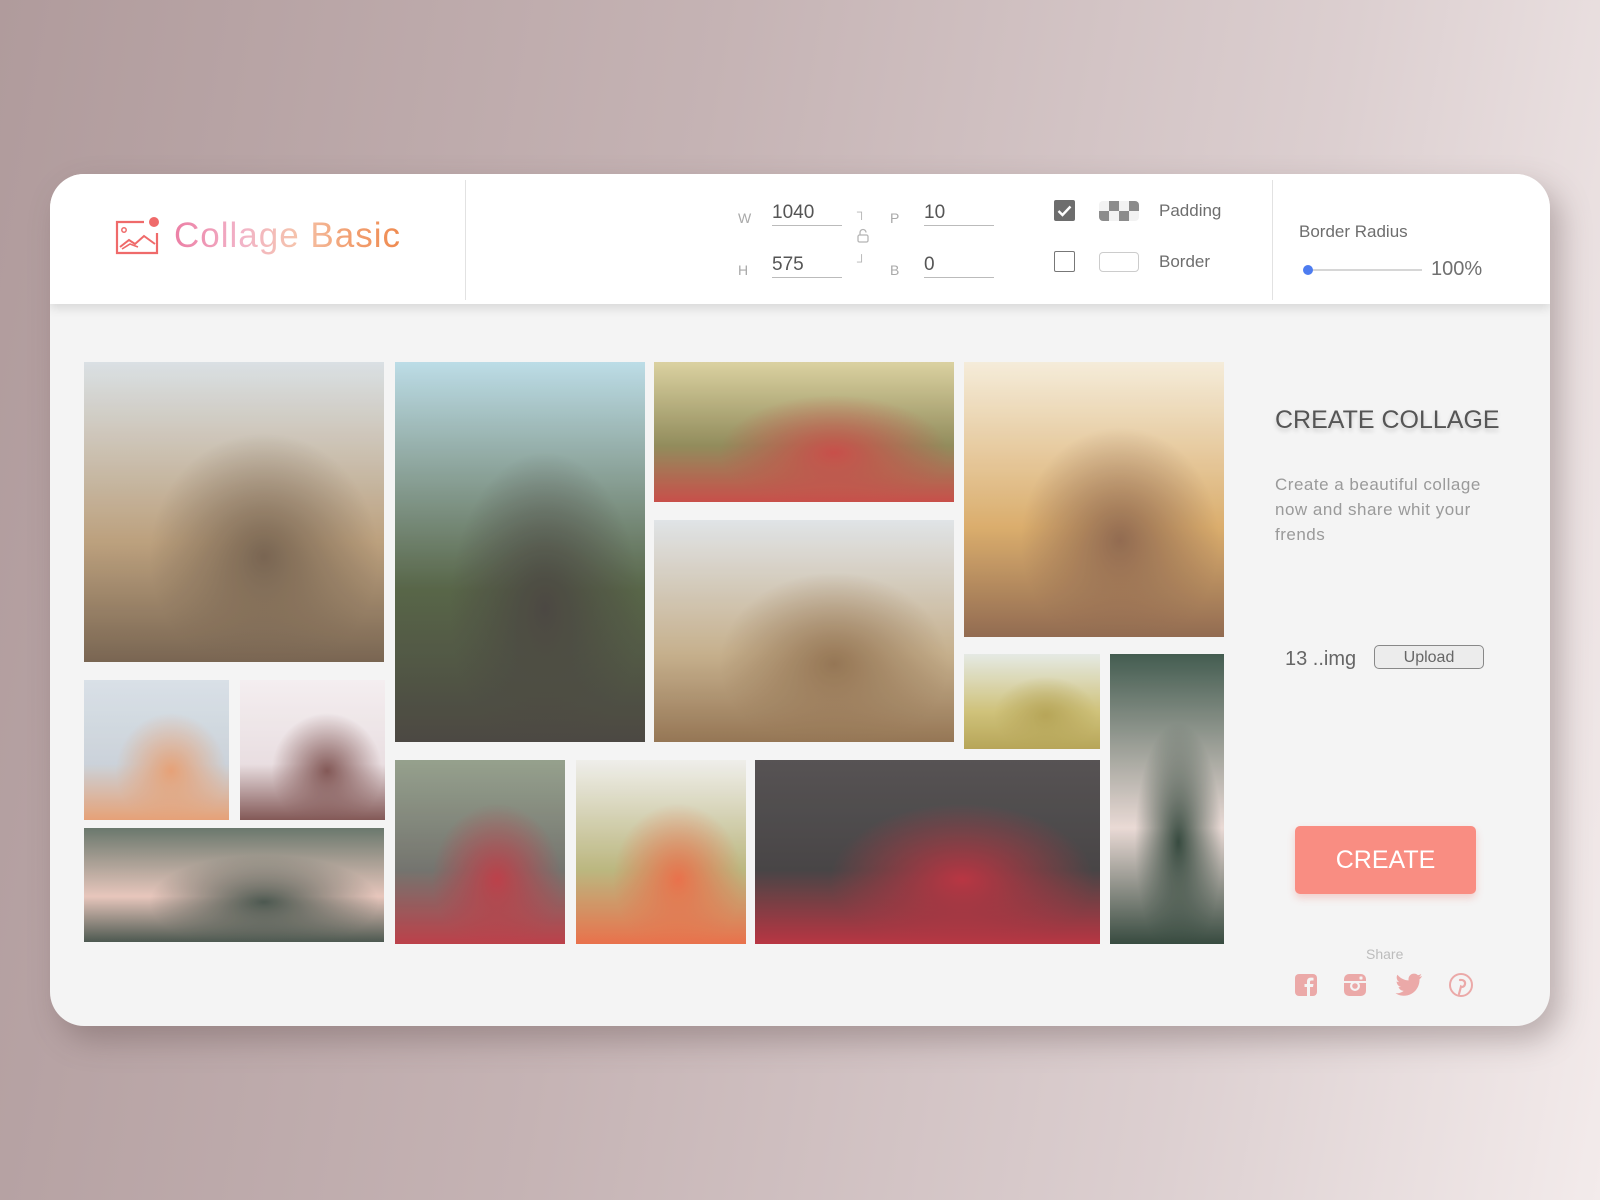 This screenshot has width=1600, height=1200. Describe the element at coordinates (1409, 985) in the screenshot. I see `twitter-icon` at that location.